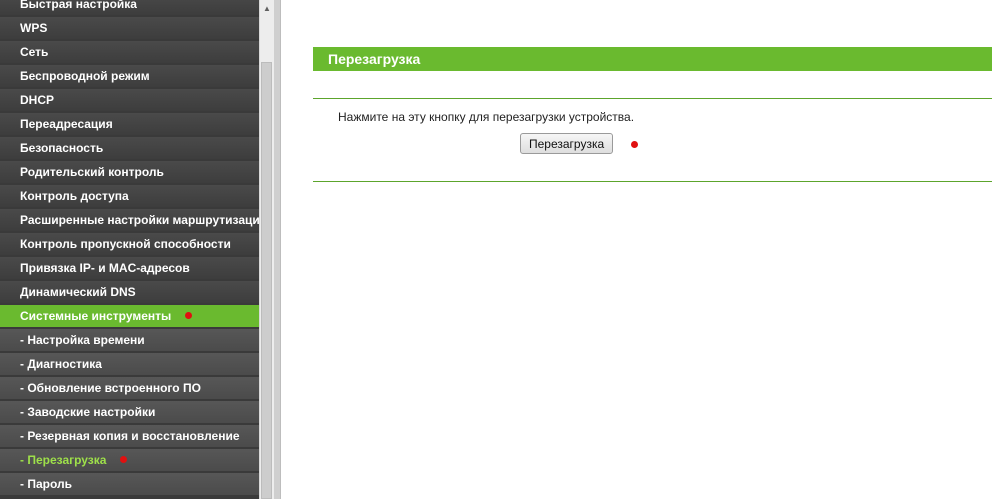  Describe the element at coordinates (74, 196) in the screenshot. I see `sidebar-item-label: Контроль доступа` at that location.